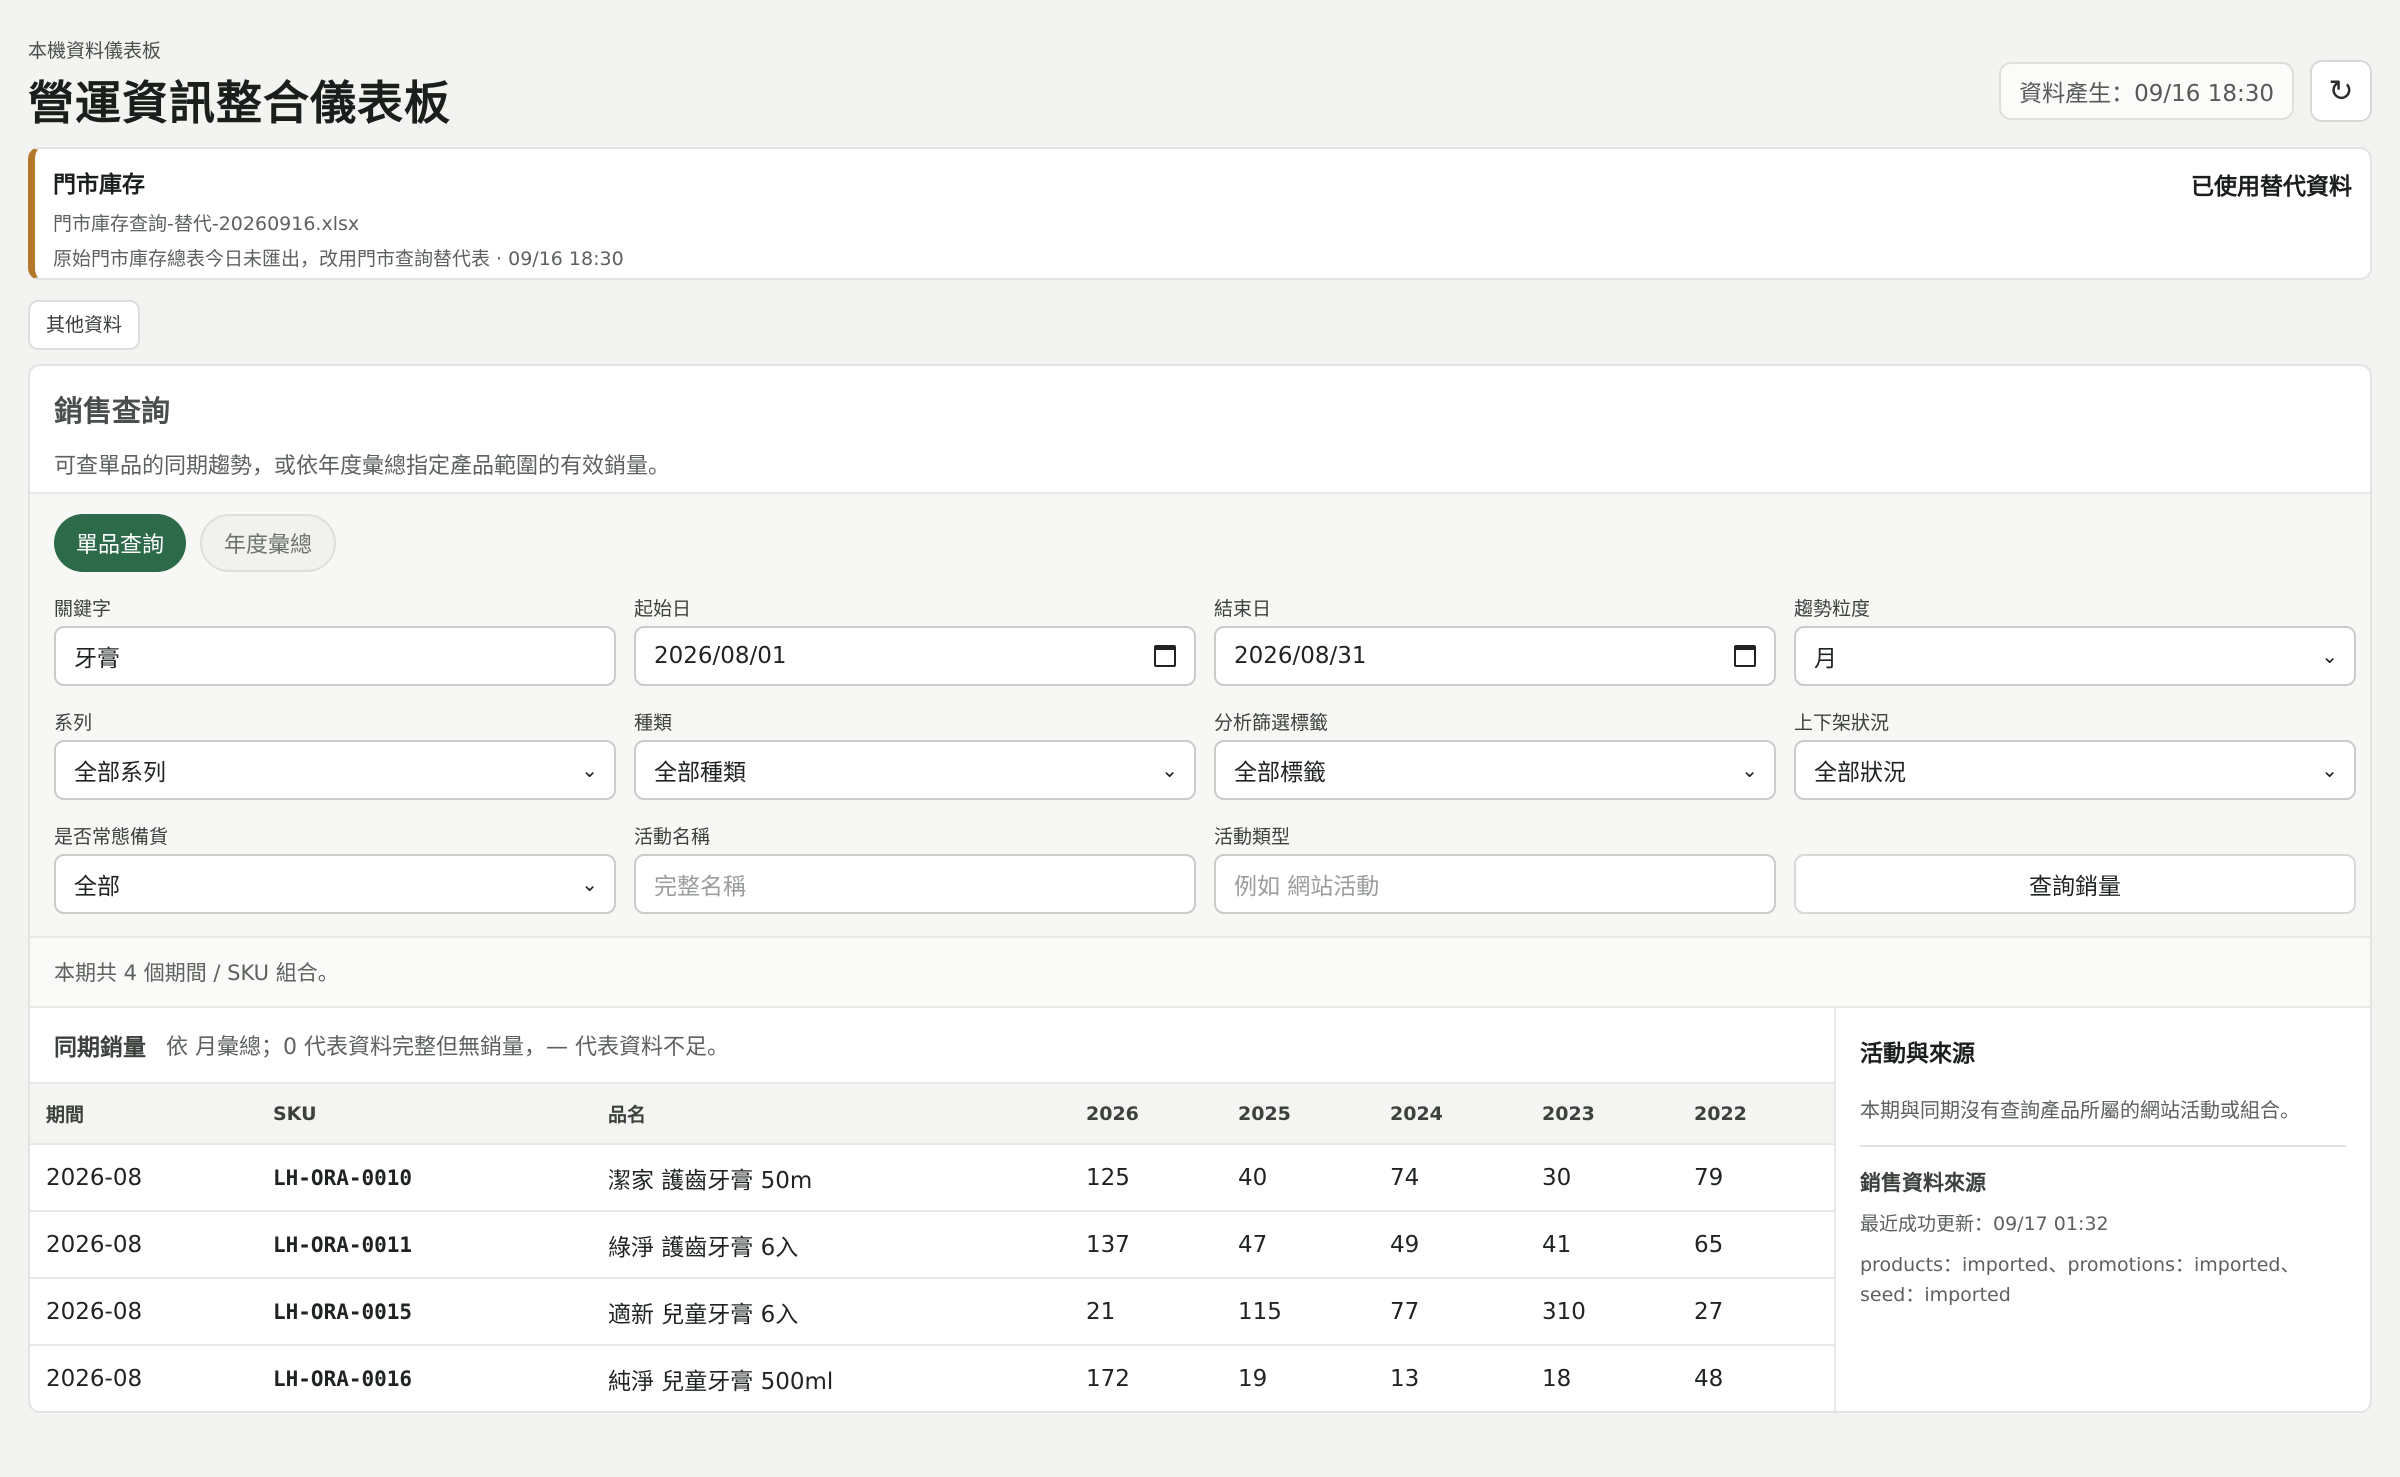 This screenshot has width=2400, height=1477. Describe the element at coordinates (206, 224) in the screenshot. I see `notice-file: 門市庫存查詢-替代-20260916.xlsx` at that location.